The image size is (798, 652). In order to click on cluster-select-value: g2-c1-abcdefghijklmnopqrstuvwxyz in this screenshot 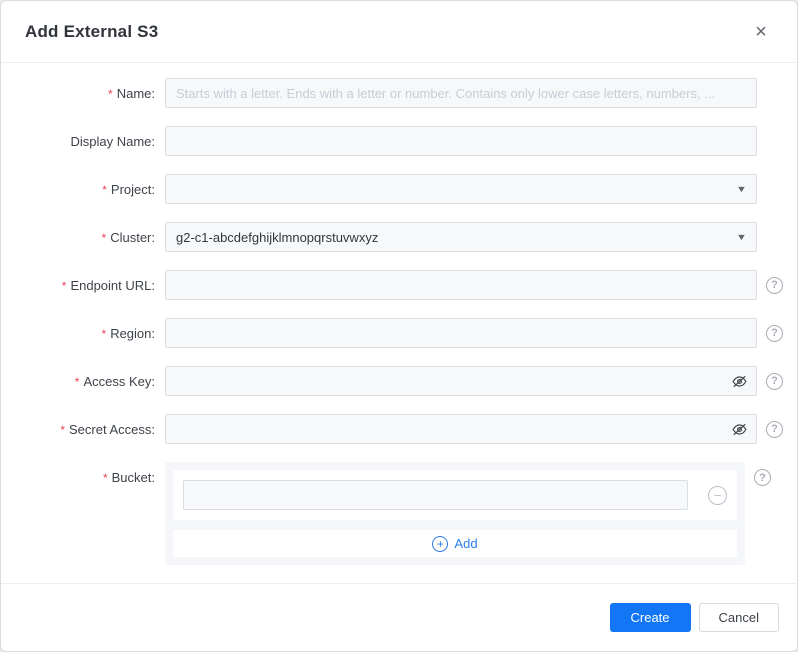, I will do `click(277, 237)`.